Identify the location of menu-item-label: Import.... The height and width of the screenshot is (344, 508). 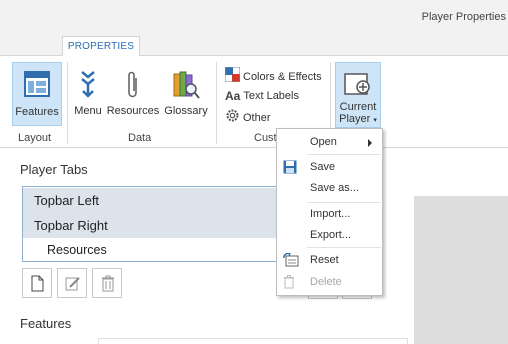
(330, 214).